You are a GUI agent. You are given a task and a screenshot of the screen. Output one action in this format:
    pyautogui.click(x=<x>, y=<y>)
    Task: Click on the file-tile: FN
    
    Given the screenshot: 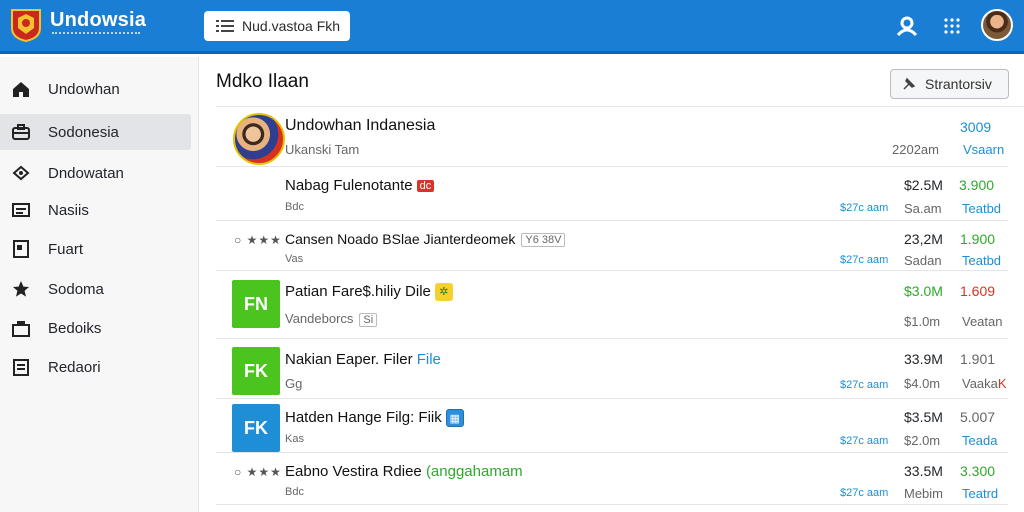 What is the action you would take?
    pyautogui.click(x=256, y=304)
    